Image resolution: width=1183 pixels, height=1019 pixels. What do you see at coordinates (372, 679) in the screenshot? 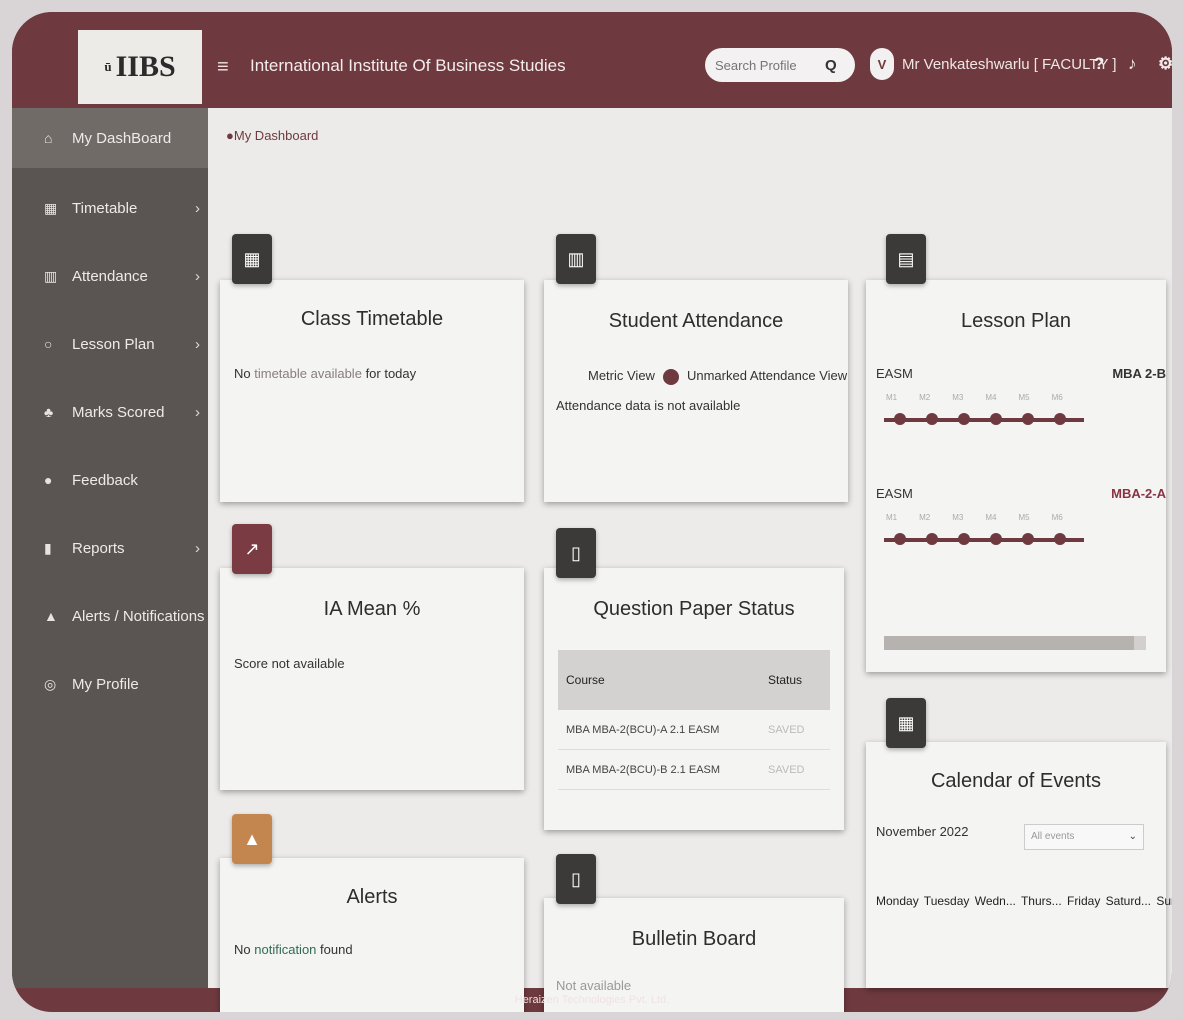
I see `ia-mean-card: IA Mean % Score not available` at bounding box center [372, 679].